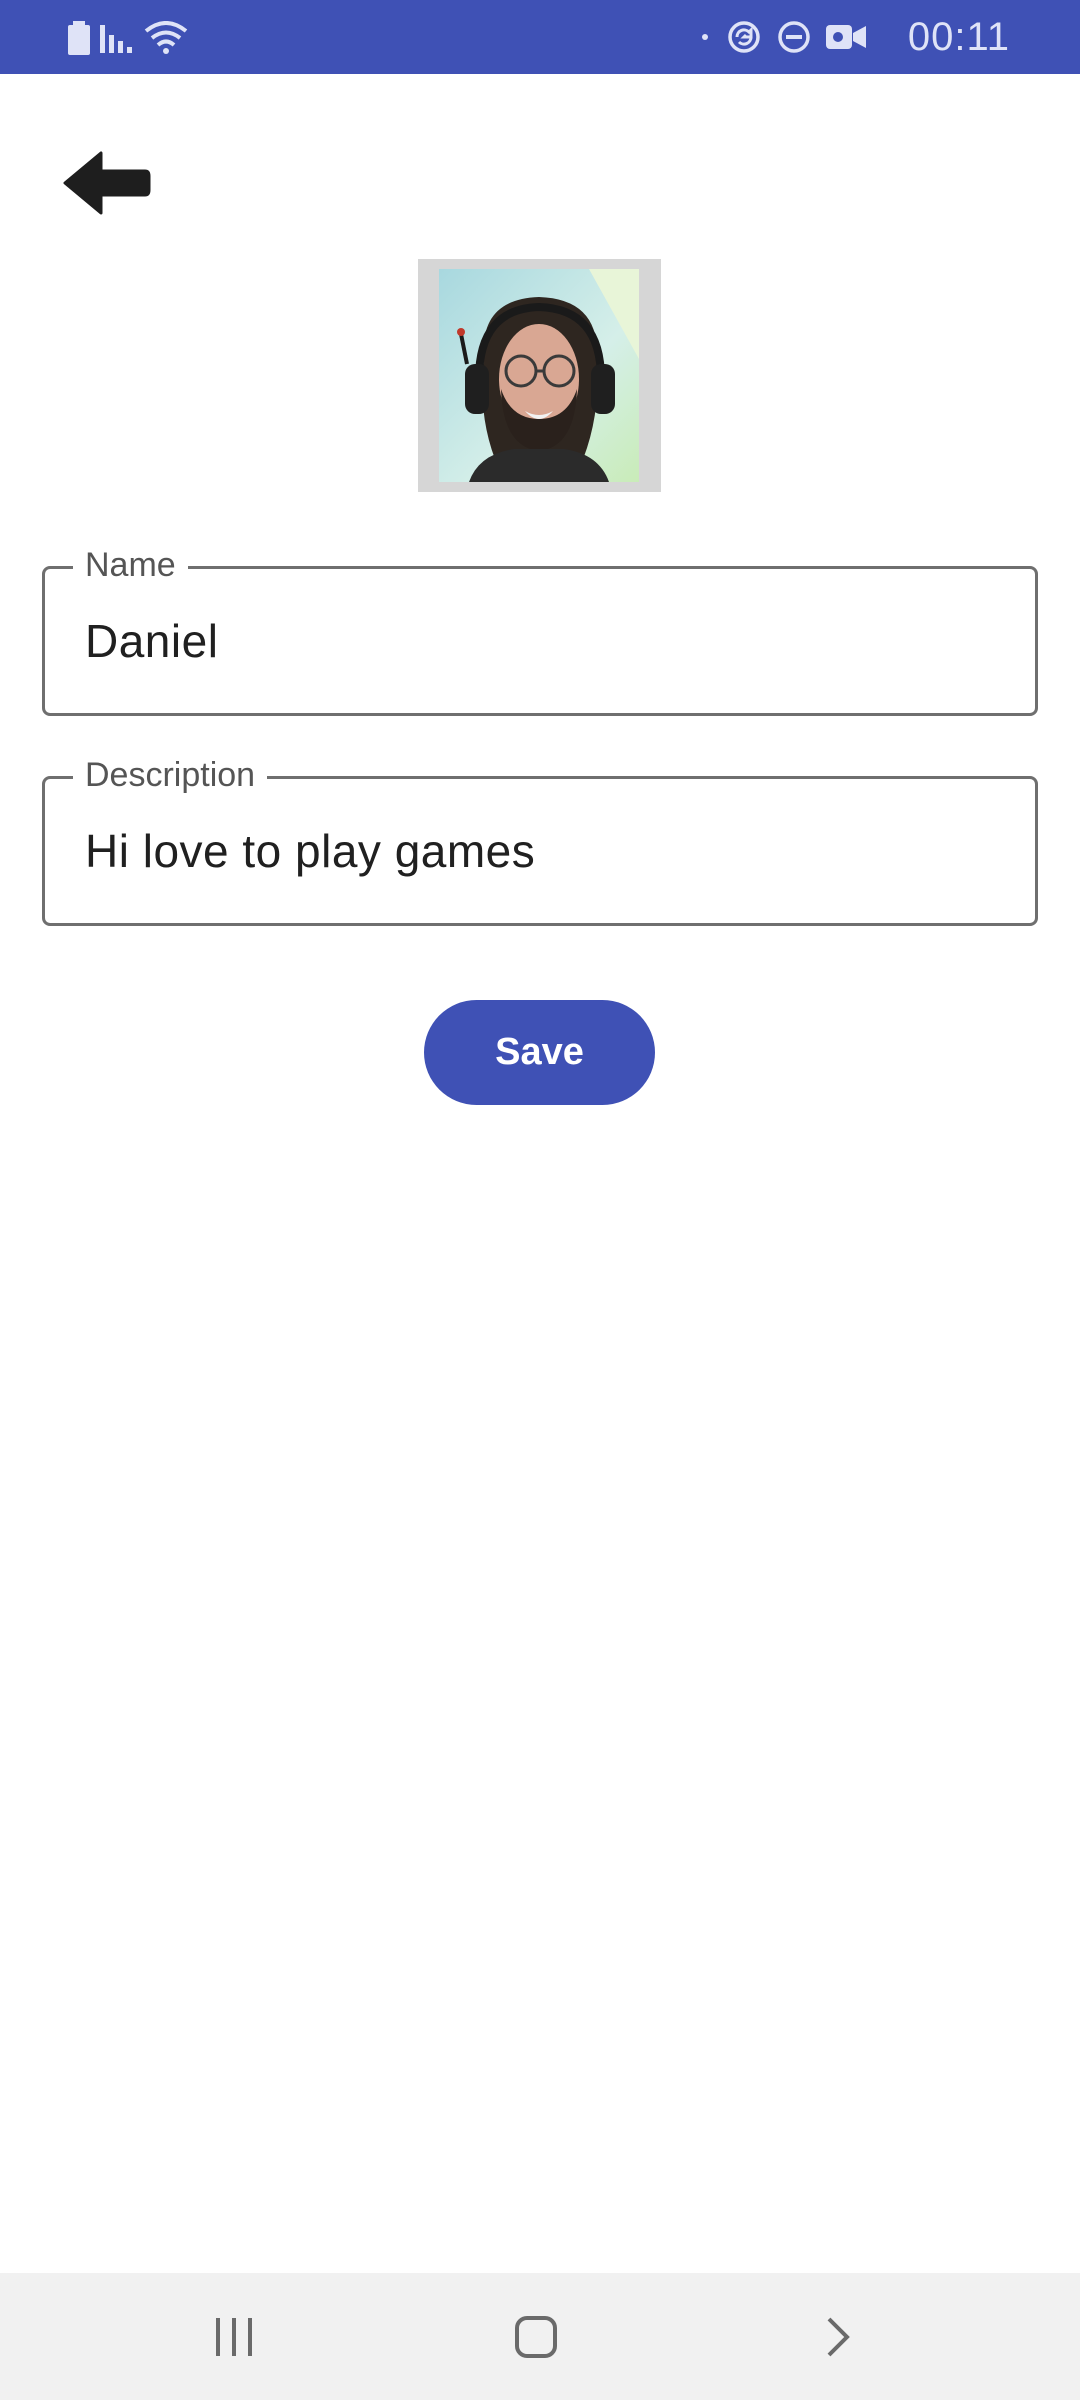 The width and height of the screenshot is (1080, 2400). I want to click on status-right-icons: 00:11, so click(854, 37).